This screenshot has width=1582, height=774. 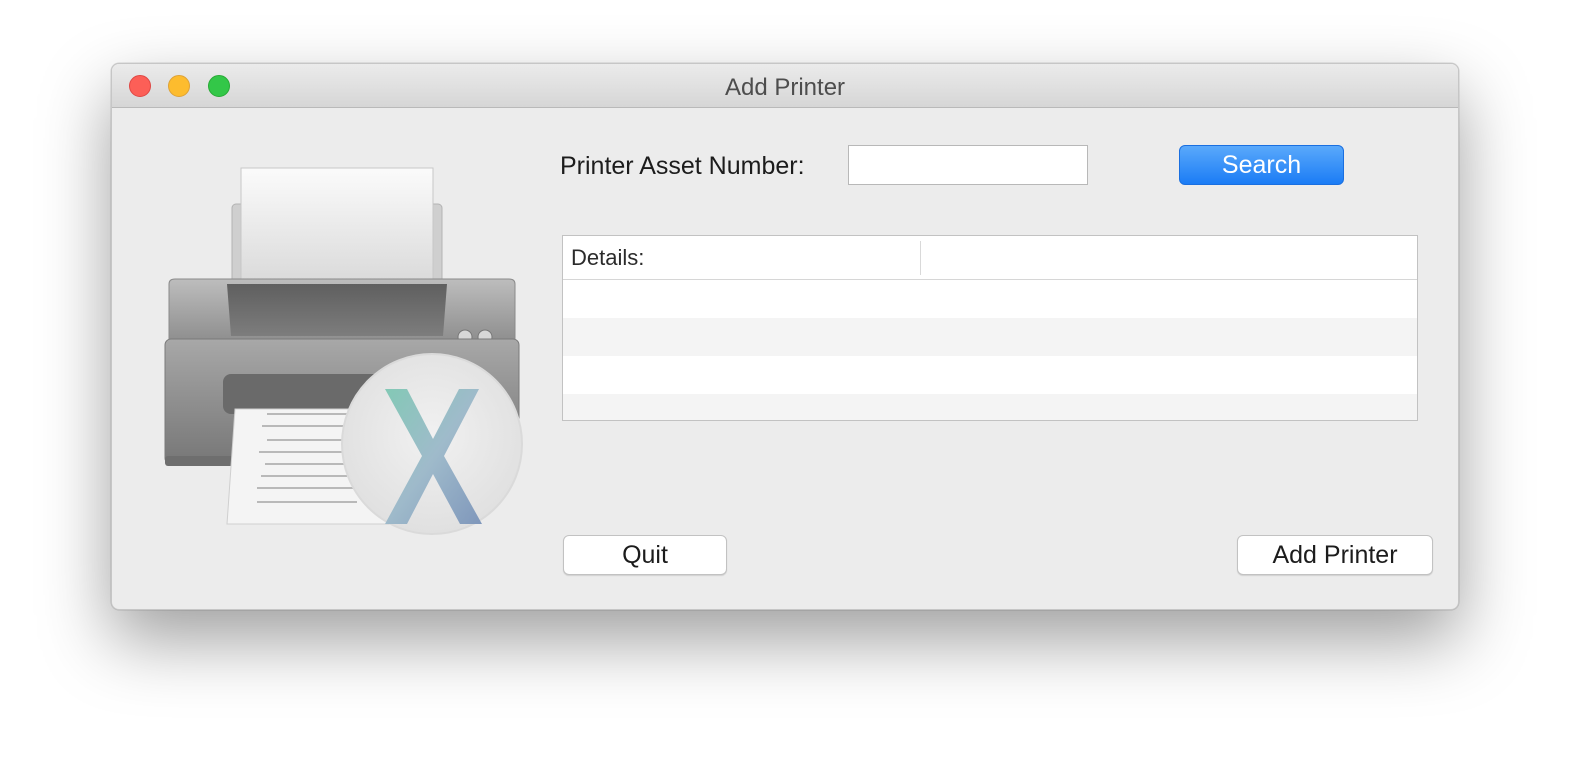 What do you see at coordinates (968, 165) in the screenshot?
I see `asset-number-input` at bounding box center [968, 165].